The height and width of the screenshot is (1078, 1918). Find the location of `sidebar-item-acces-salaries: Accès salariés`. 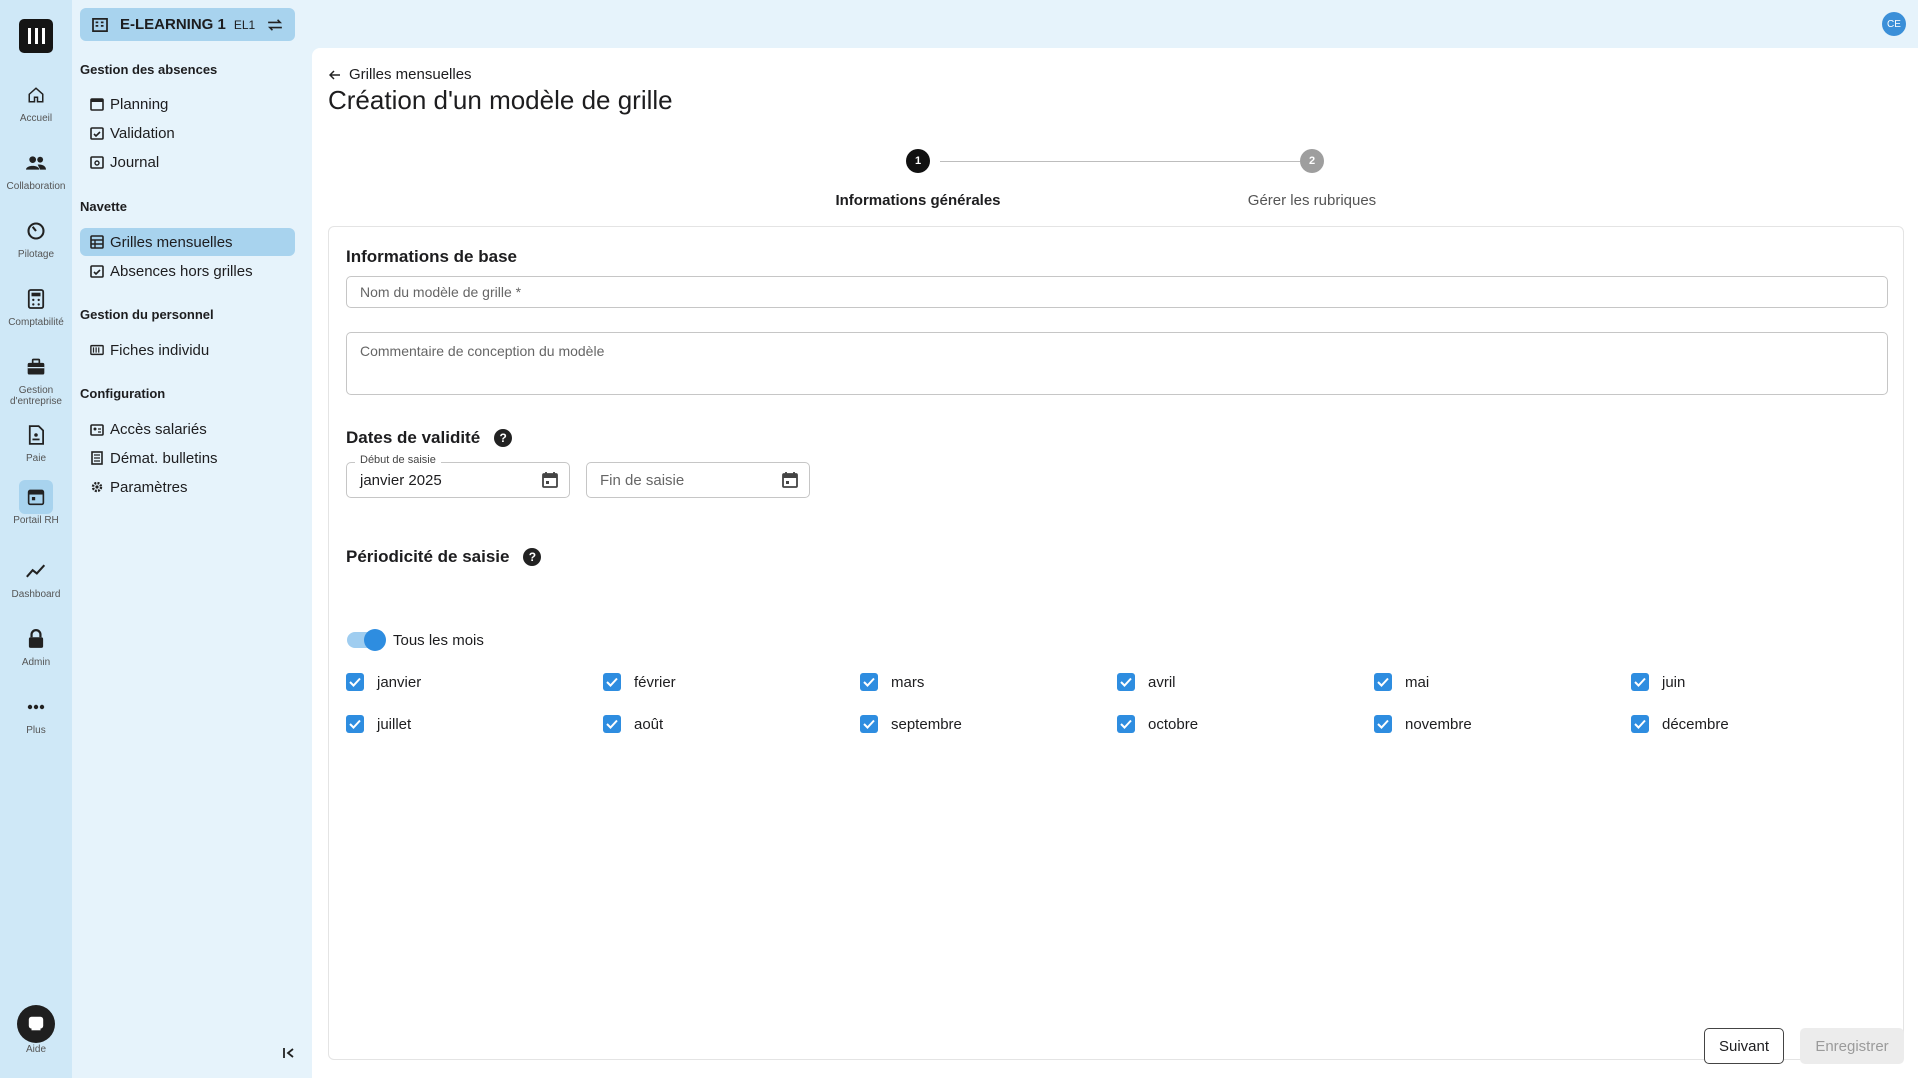

sidebar-item-acces-salaries: Accès salariés is located at coordinates (187, 429).